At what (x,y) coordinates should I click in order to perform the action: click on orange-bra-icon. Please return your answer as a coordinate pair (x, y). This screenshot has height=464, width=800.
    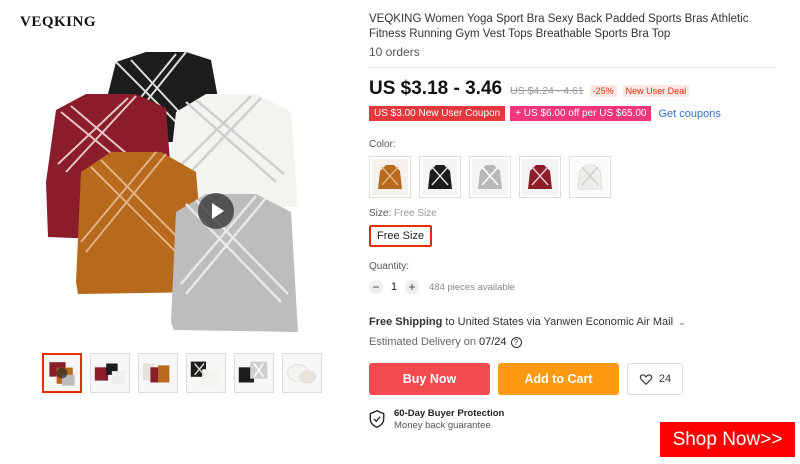
    Looking at the image, I should click on (390, 177).